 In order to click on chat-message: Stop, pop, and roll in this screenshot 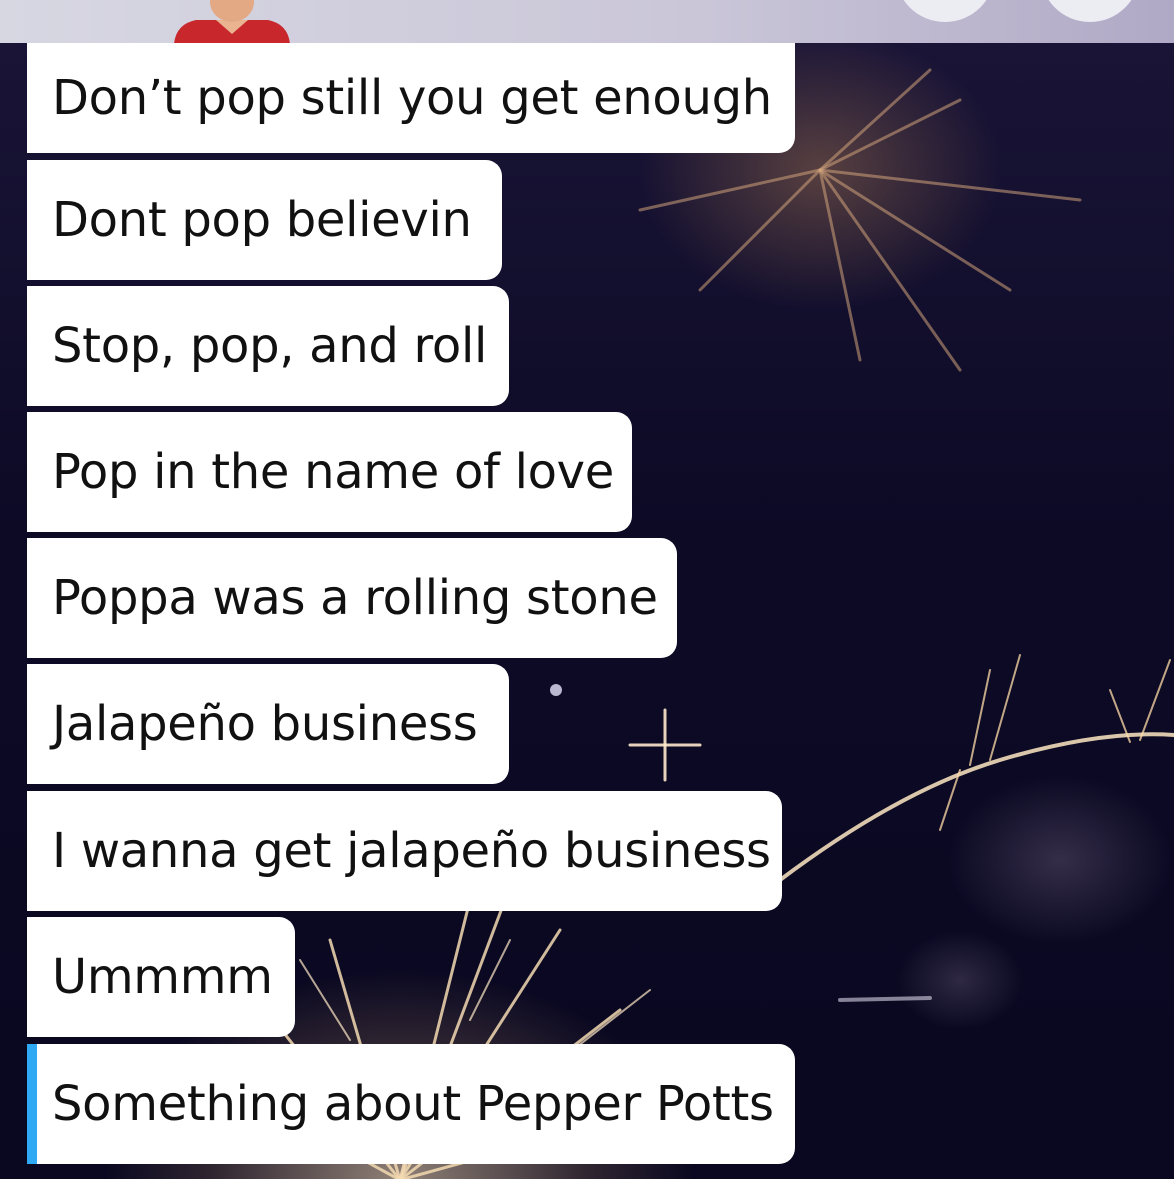, I will do `click(268, 346)`.